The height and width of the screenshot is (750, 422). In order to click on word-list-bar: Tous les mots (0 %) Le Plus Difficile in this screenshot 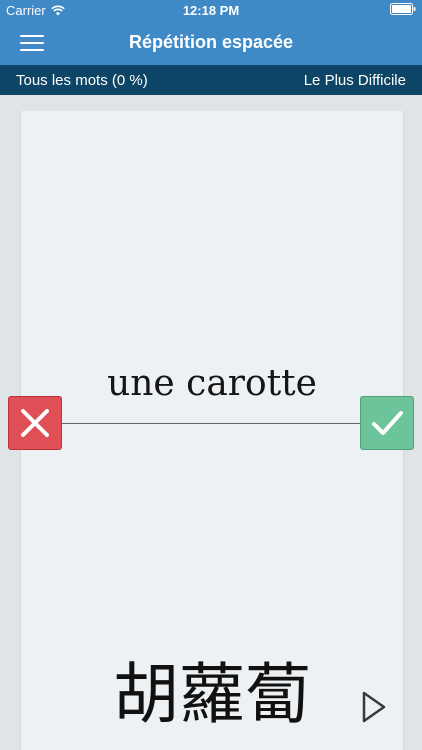, I will do `click(211, 80)`.